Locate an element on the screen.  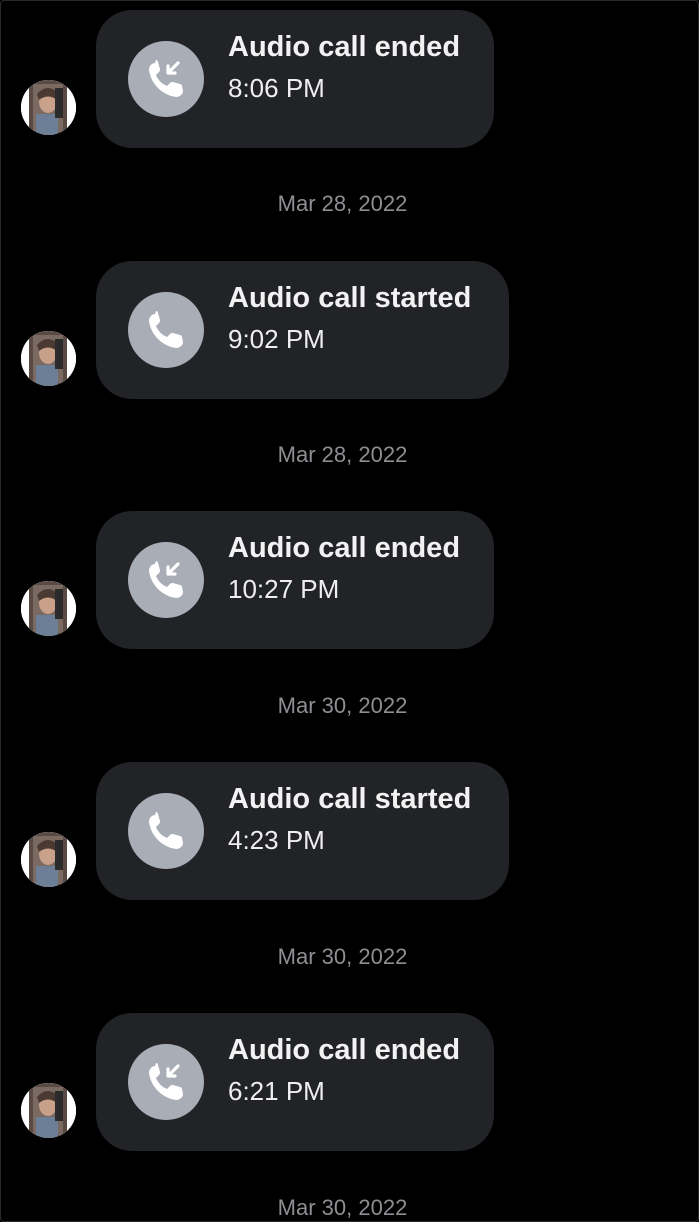
call-bubble: Audio call started 4:23 PM is located at coordinates (302, 831).